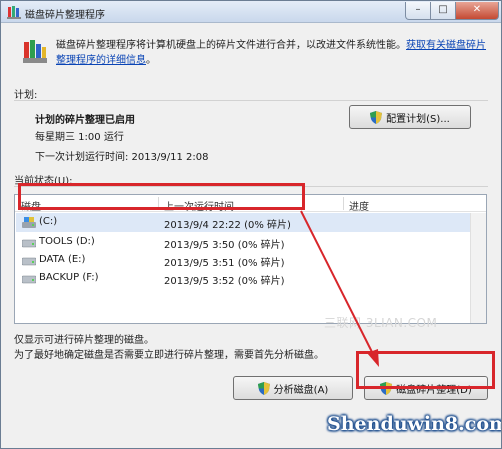  I want to click on highlight-box-c-drive, so click(161, 196).